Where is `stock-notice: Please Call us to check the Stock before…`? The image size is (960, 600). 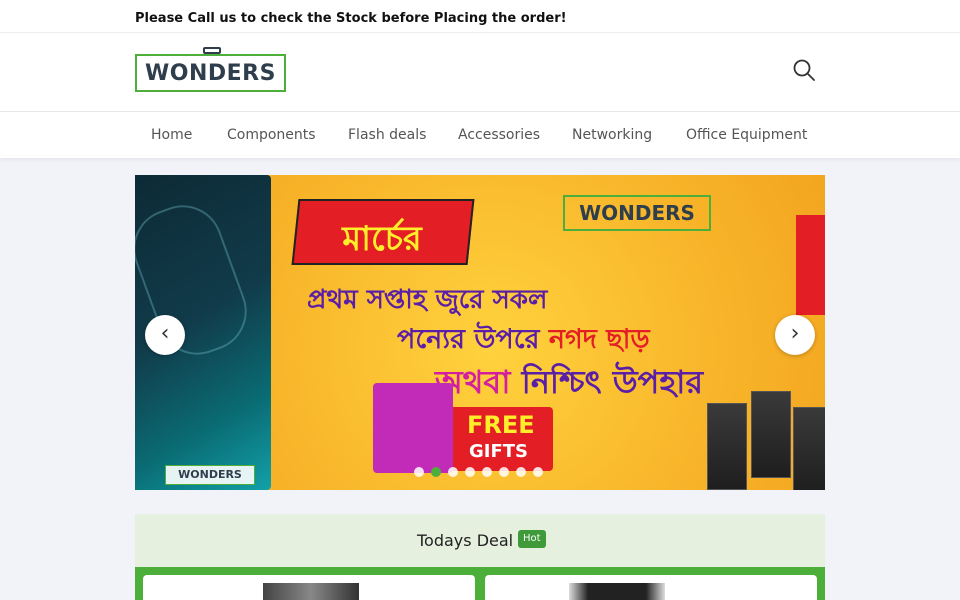 stock-notice: Please Call us to check the Stock before… is located at coordinates (351, 18).